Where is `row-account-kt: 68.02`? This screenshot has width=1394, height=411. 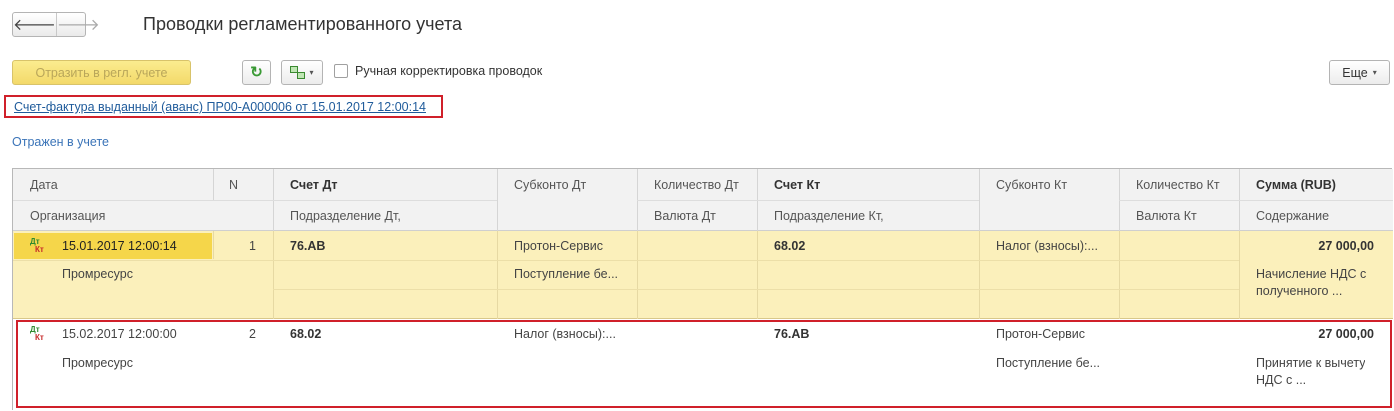
row-account-kt: 68.02 is located at coordinates (790, 246).